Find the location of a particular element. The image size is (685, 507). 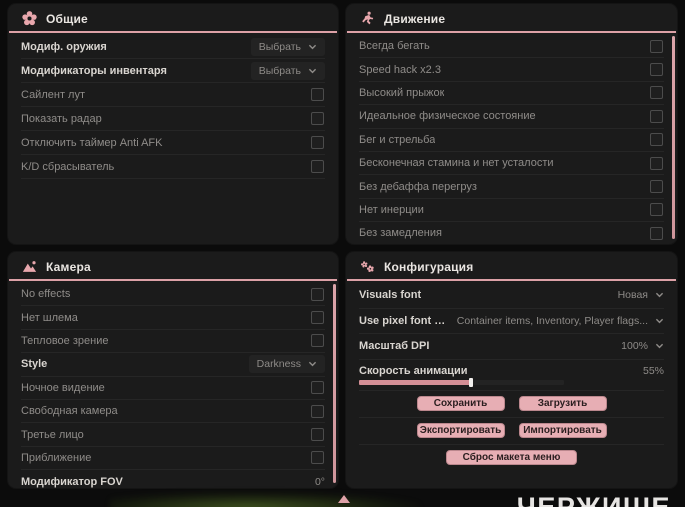

row-label: Высокий прыжок is located at coordinates (402, 92).